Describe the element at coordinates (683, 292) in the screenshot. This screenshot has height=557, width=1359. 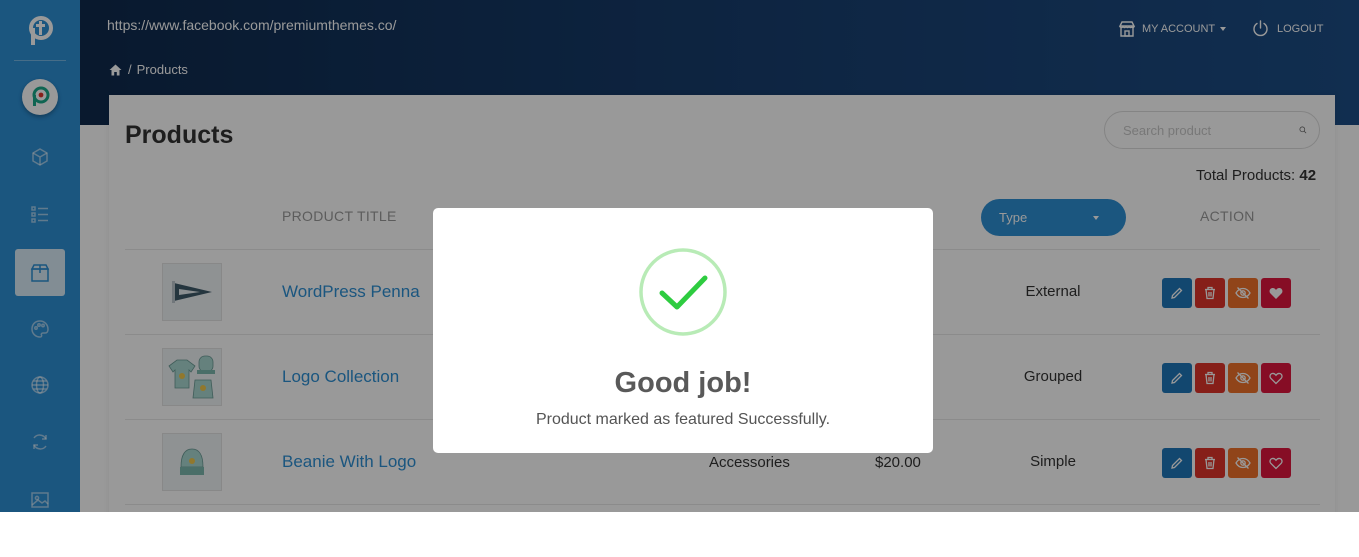
I see `success-check-icon` at that location.